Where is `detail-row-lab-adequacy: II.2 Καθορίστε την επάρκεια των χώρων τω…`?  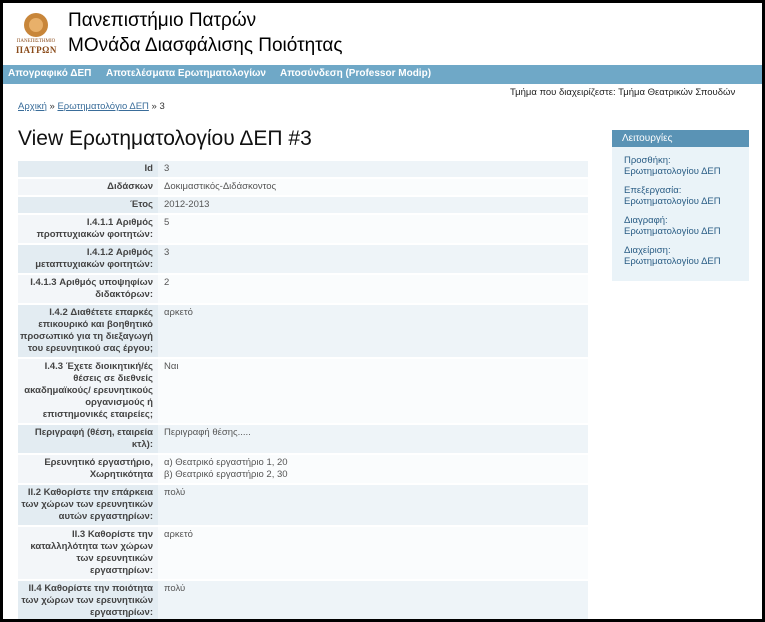
detail-row-lab-adequacy: II.2 Καθορίστε την επάρκεια των χώρων τω… is located at coordinates (303, 506).